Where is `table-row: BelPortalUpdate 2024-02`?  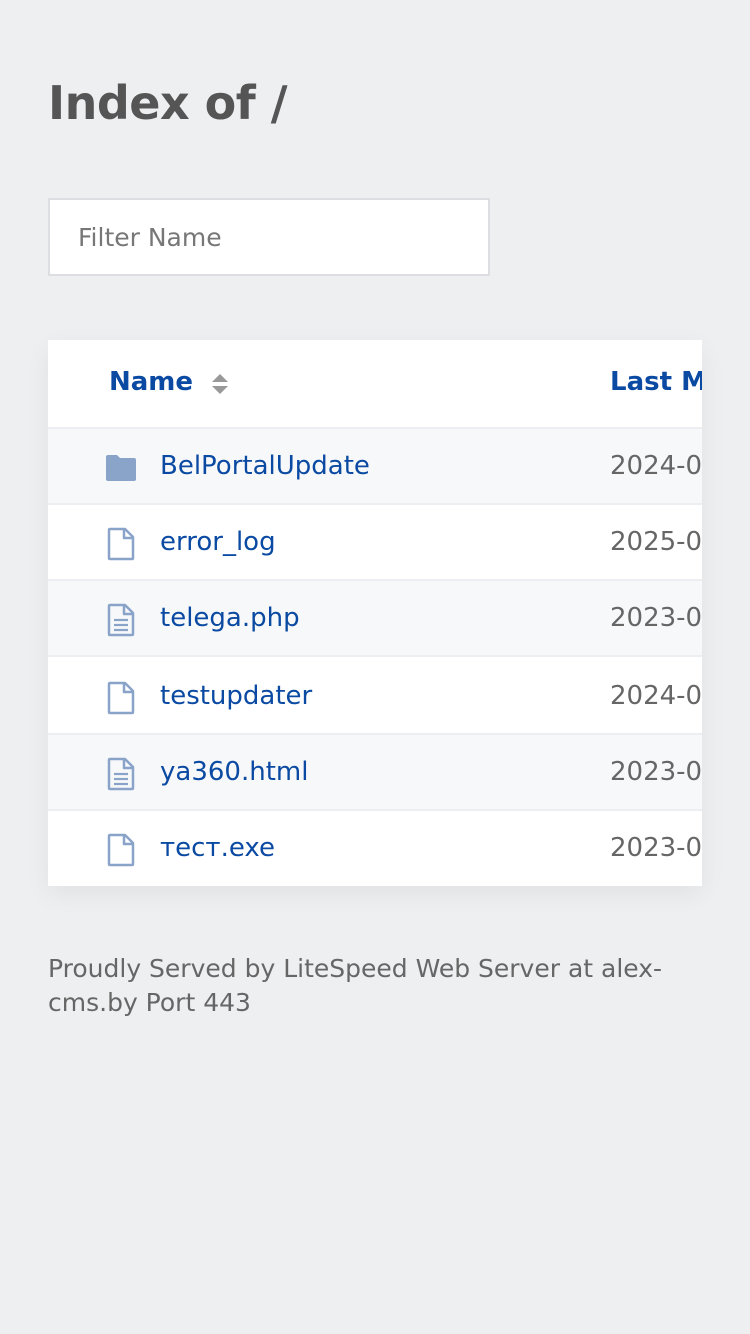
table-row: BelPortalUpdate 2024-02 is located at coordinates (375, 467).